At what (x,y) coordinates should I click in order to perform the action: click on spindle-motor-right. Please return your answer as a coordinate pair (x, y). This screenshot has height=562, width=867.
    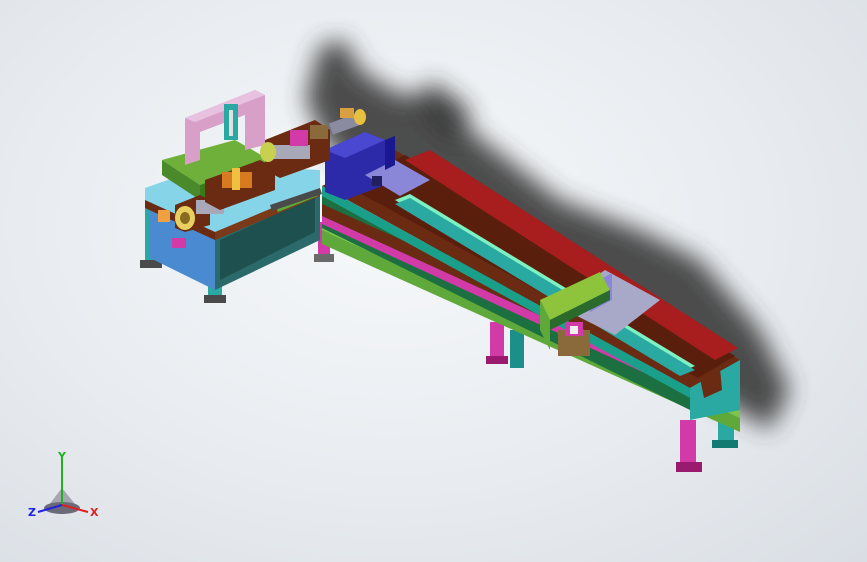
    Looking at the image, I should click on (295, 149).